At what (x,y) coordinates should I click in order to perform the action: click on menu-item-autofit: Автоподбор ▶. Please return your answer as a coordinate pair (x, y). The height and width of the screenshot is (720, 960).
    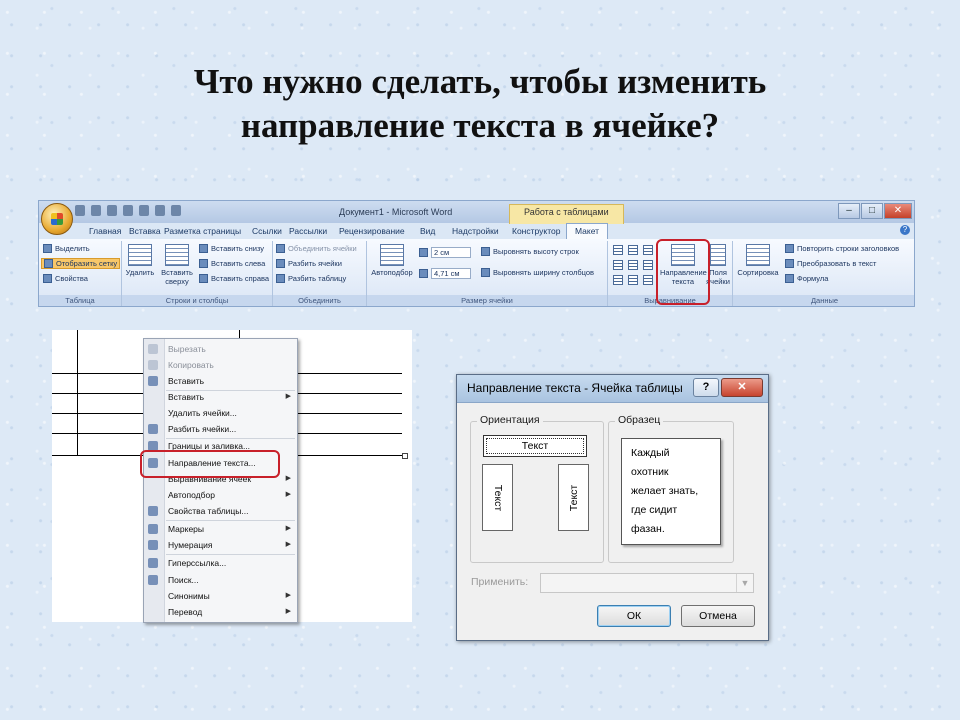
    Looking at the image, I should click on (220, 495).